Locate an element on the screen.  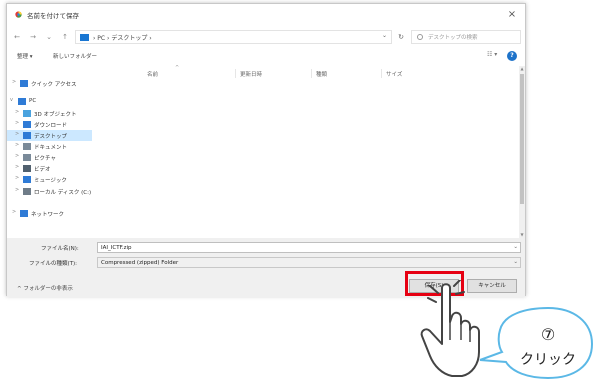
organize-button: 整理 ▾ is located at coordinates (25, 56).